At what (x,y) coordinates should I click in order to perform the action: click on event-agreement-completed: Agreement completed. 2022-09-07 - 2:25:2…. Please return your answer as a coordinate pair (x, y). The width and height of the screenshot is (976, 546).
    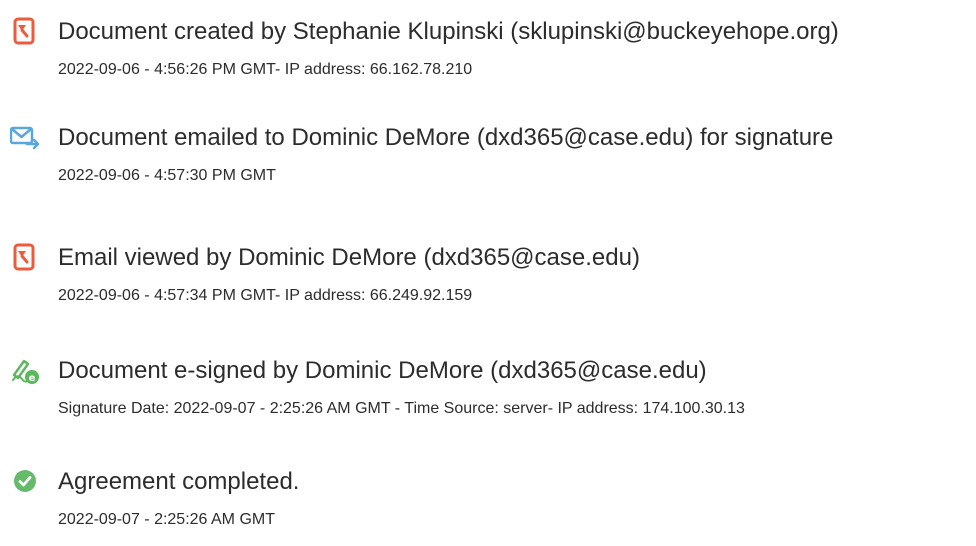
    Looking at the image, I should click on (488, 506).